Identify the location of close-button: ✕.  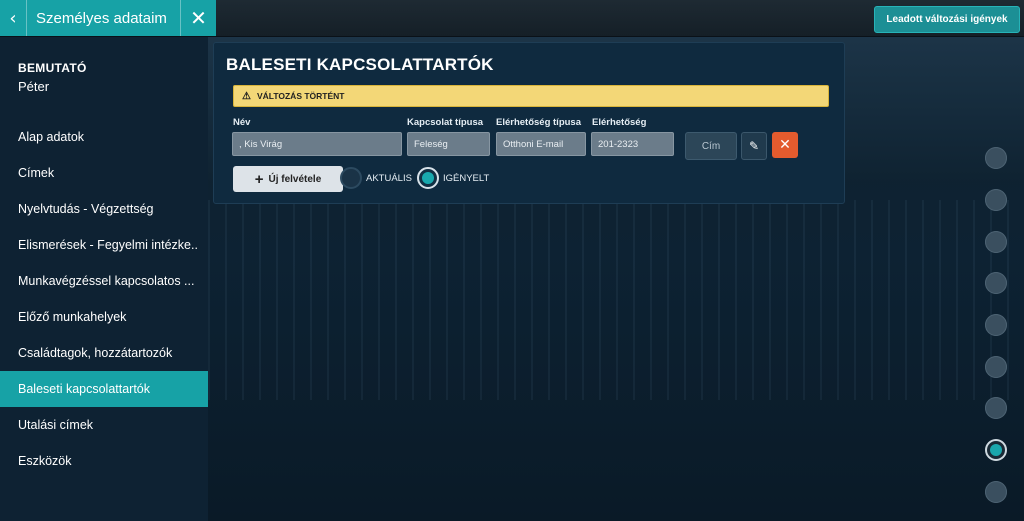
(198, 18).